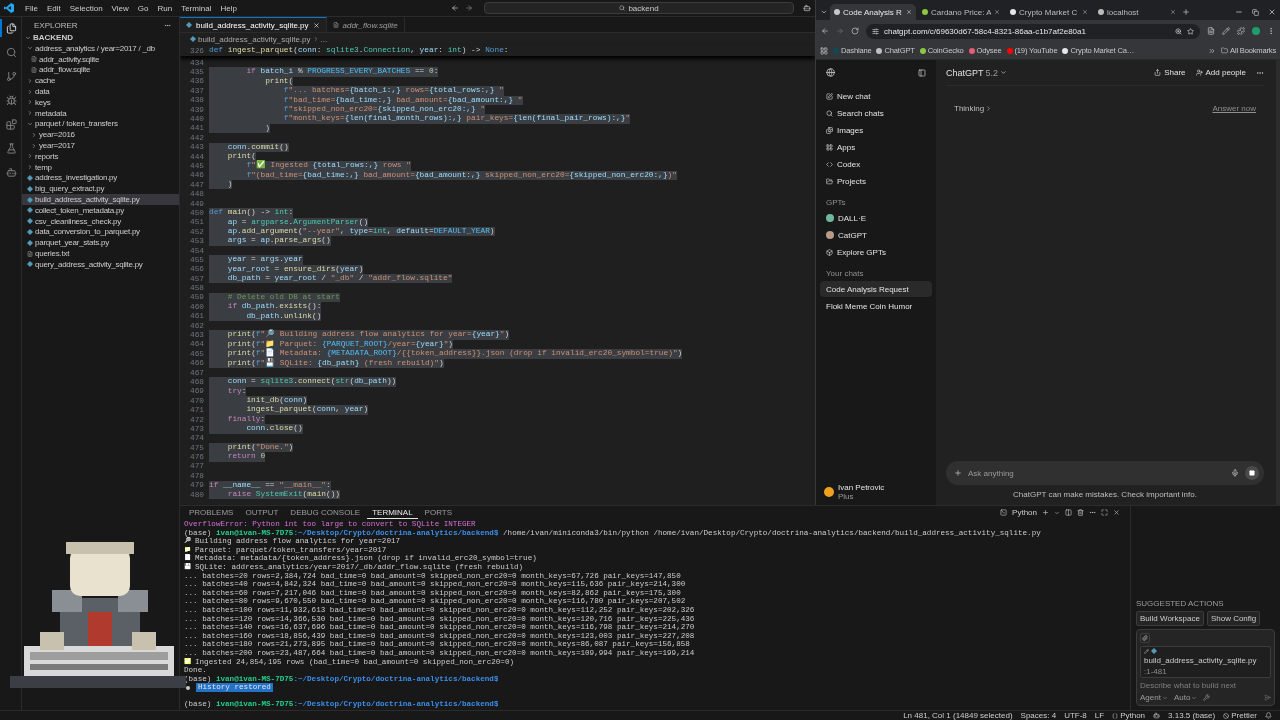  Describe the element at coordinates (1186, 12) in the screenshot. I see `new-tab-icon` at that location.